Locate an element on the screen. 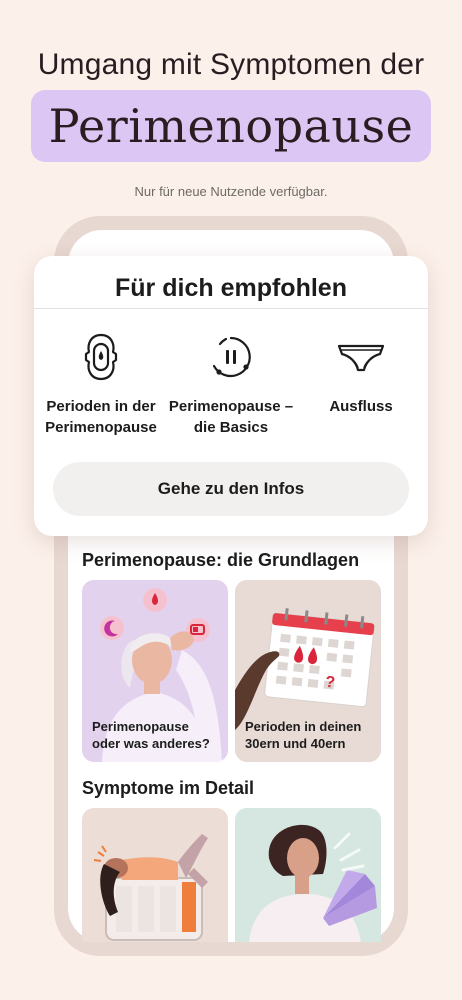 This screenshot has height=1000, width=462. headline: Umgang mit Symptomen der is located at coordinates (231, 64).